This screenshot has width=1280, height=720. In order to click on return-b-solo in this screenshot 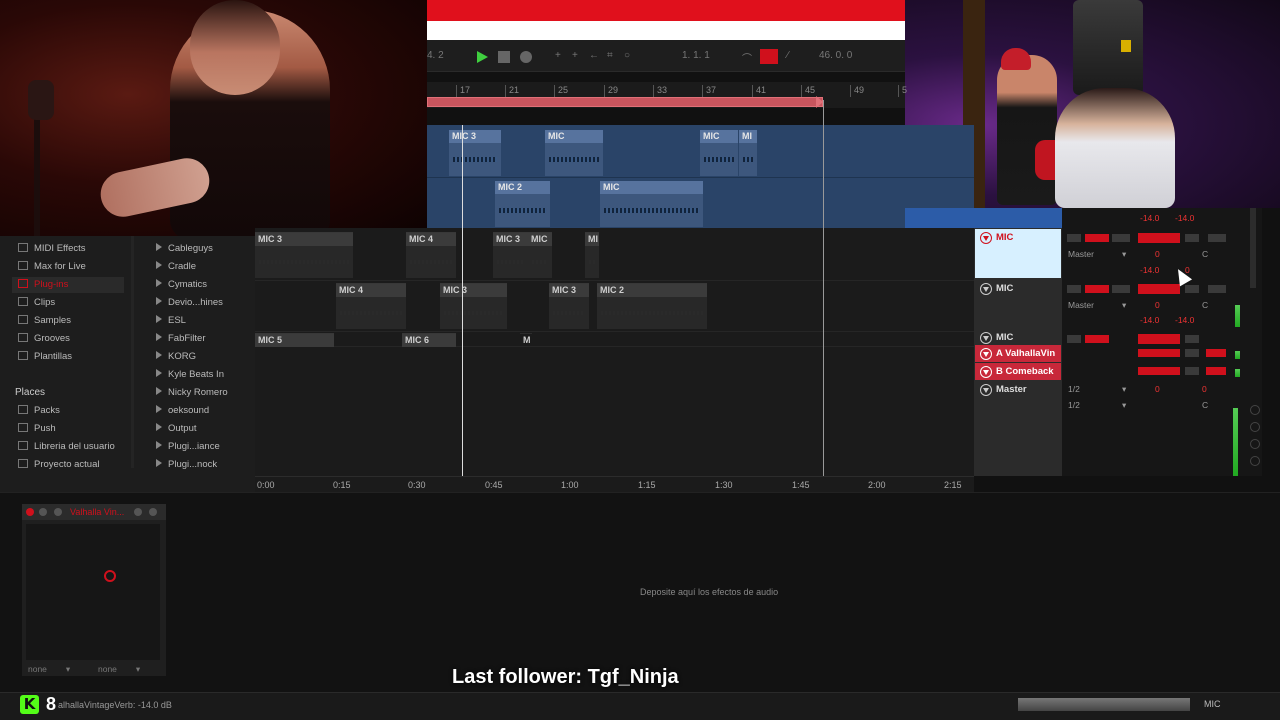, I will do `click(1192, 371)`.